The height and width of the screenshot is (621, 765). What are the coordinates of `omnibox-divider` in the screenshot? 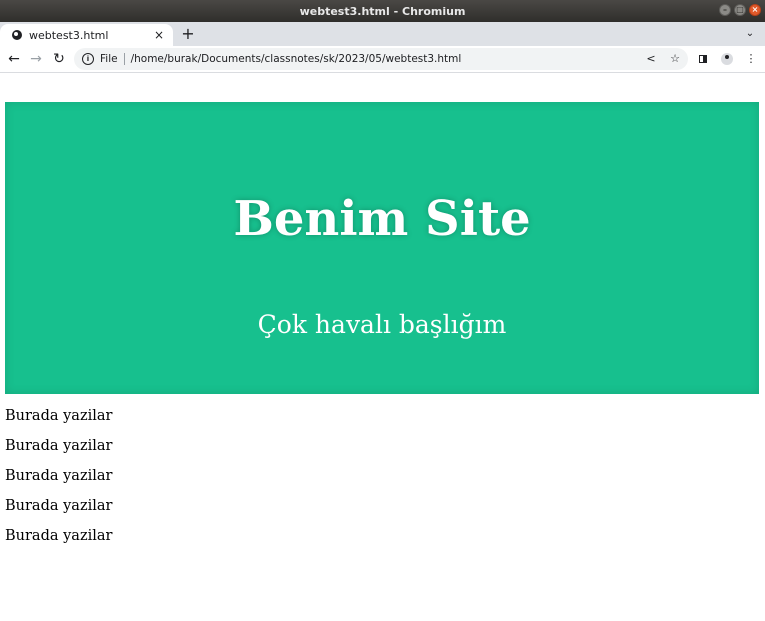 It's located at (124, 59).